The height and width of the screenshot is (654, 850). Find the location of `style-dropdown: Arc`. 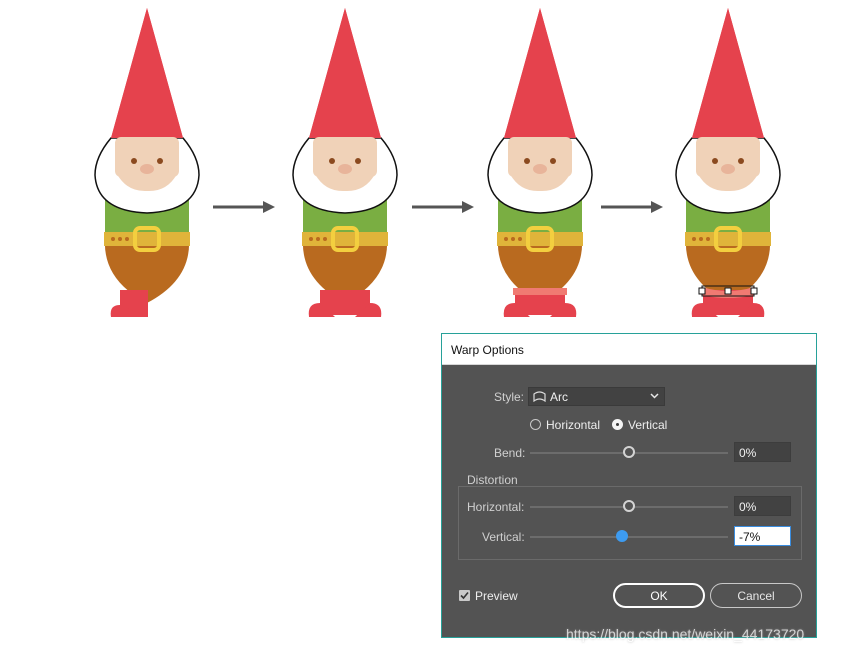

style-dropdown: Arc is located at coordinates (596, 396).